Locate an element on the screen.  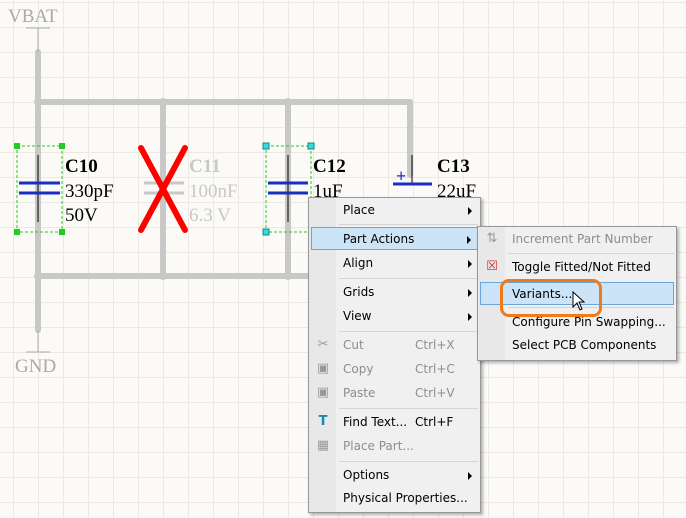
menu-item-label: Ctrl+X is located at coordinates (435, 345).